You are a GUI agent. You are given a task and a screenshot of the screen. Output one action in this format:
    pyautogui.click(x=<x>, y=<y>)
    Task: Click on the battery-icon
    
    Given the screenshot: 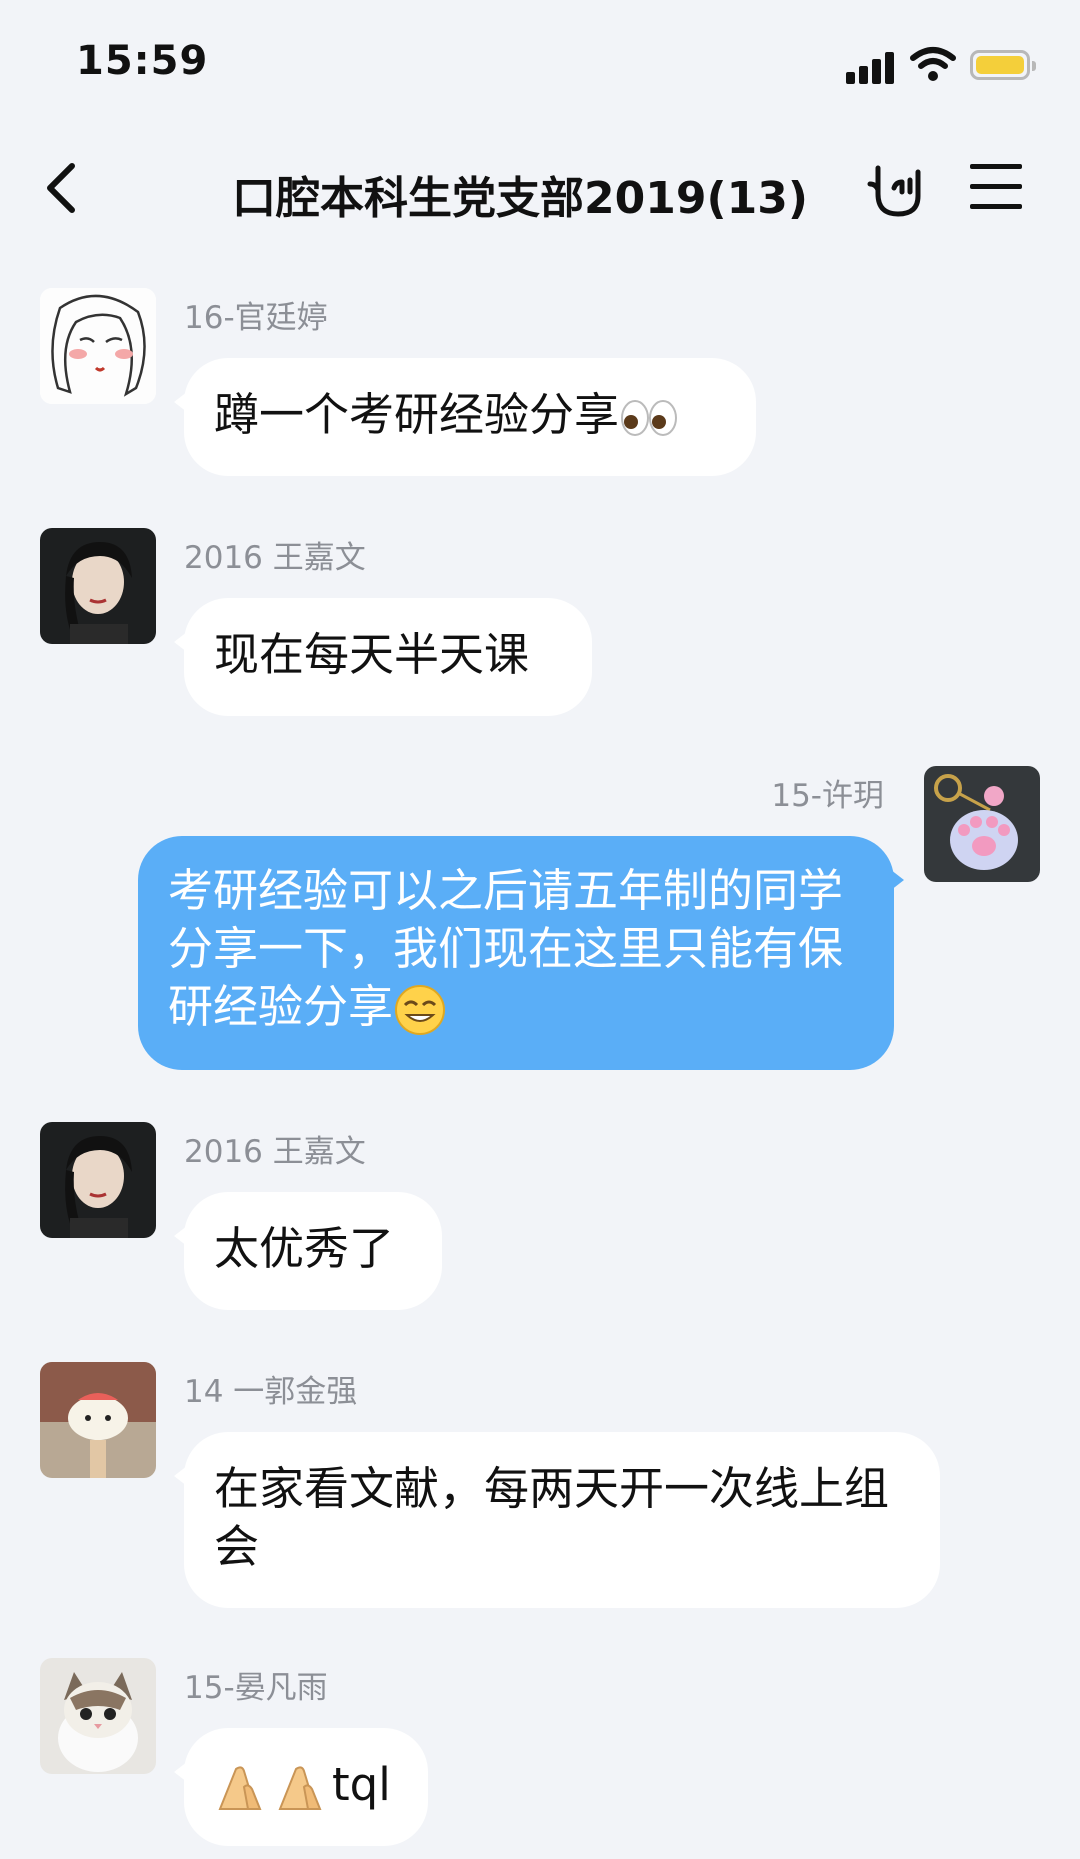 What is the action you would take?
    pyautogui.click(x=1003, y=65)
    